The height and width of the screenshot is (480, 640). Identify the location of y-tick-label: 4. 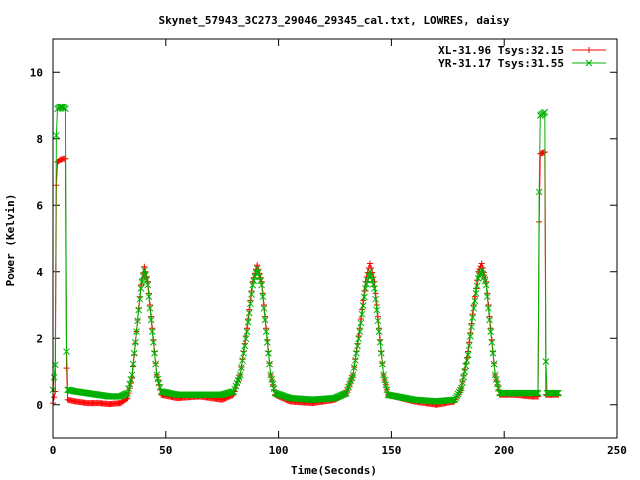
(39, 272).